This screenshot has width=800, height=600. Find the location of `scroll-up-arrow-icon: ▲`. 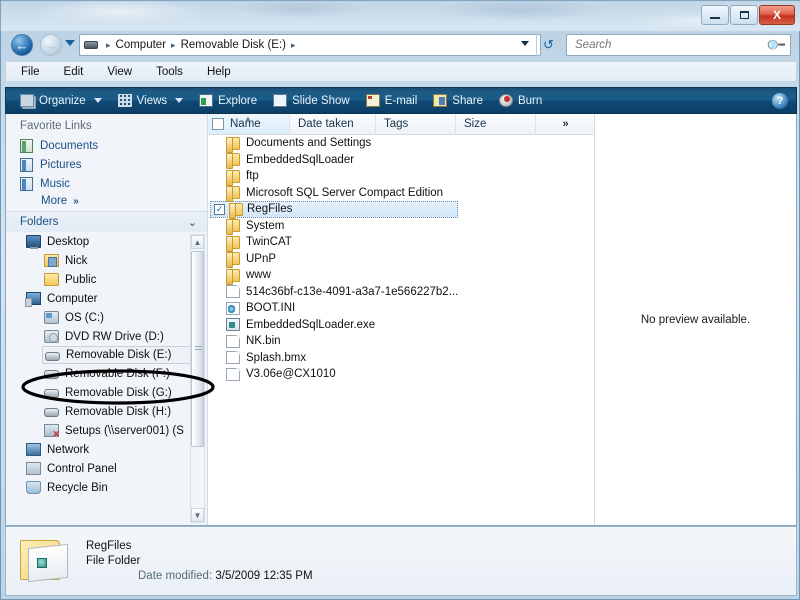

scroll-up-arrow-icon: ▲ is located at coordinates (197, 242).